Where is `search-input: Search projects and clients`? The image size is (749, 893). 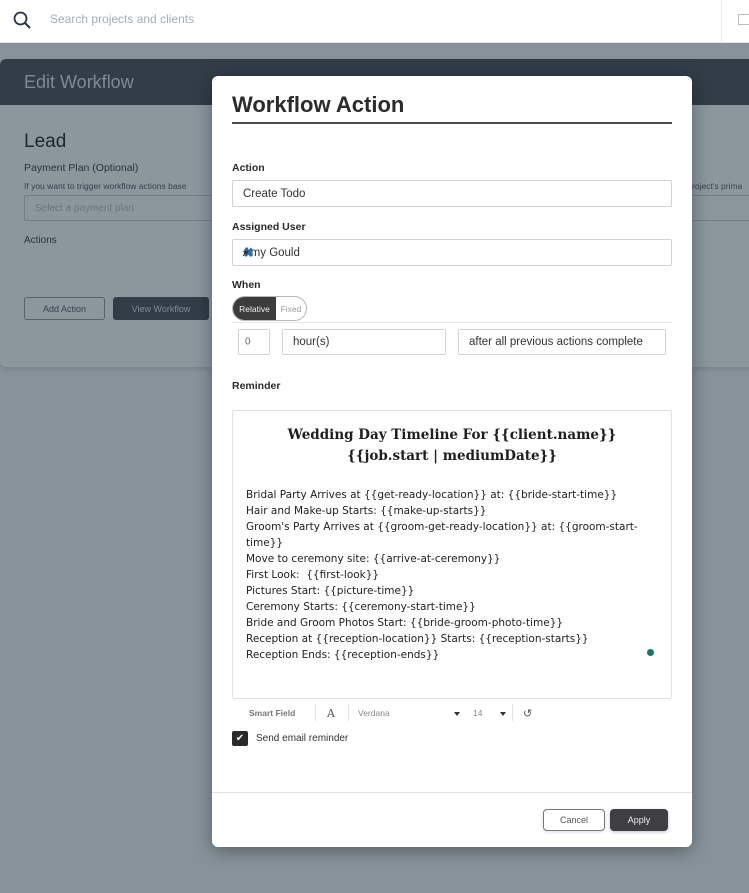
search-input: Search projects and clients is located at coordinates (122, 19).